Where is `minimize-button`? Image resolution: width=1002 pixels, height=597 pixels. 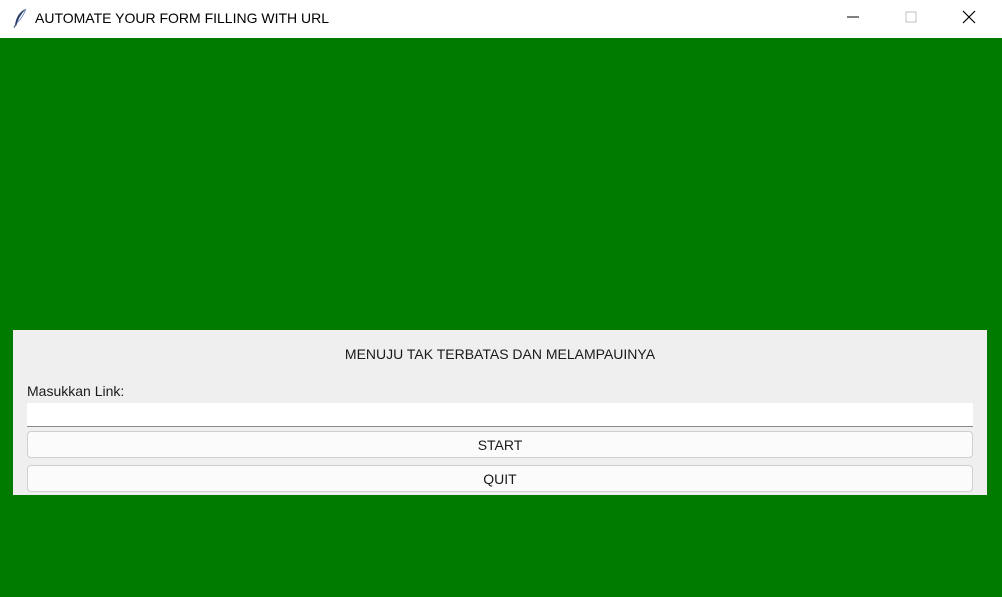 minimize-button is located at coordinates (853, 19).